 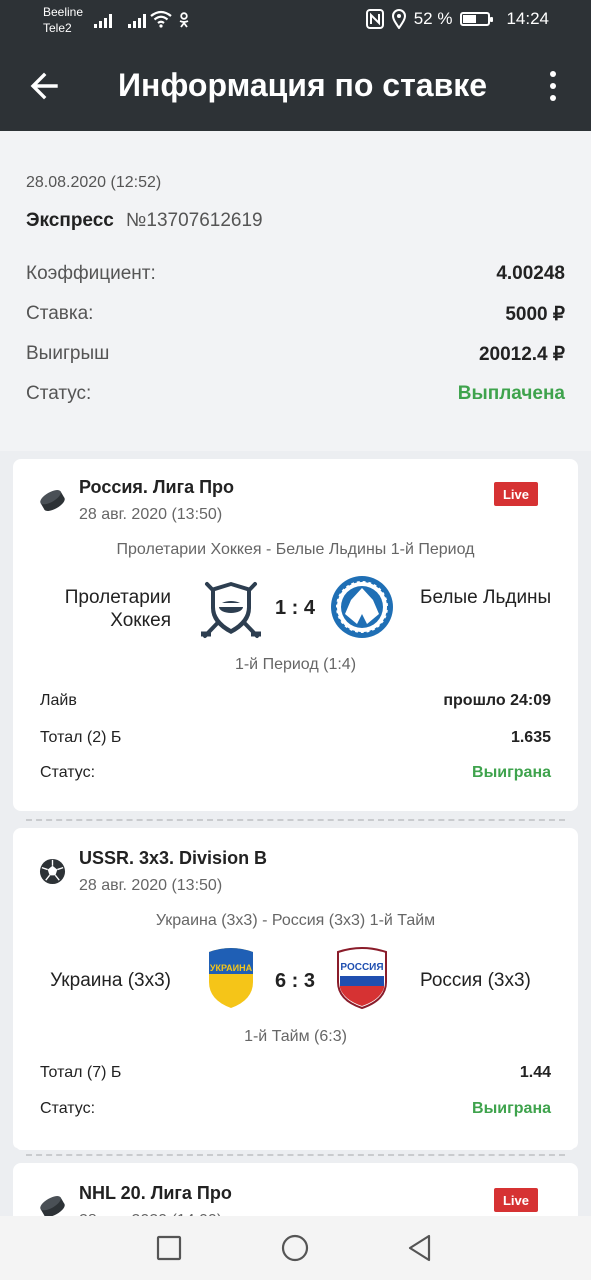 What do you see at coordinates (46, 86) in the screenshot?
I see `back-arrow-icon` at bounding box center [46, 86].